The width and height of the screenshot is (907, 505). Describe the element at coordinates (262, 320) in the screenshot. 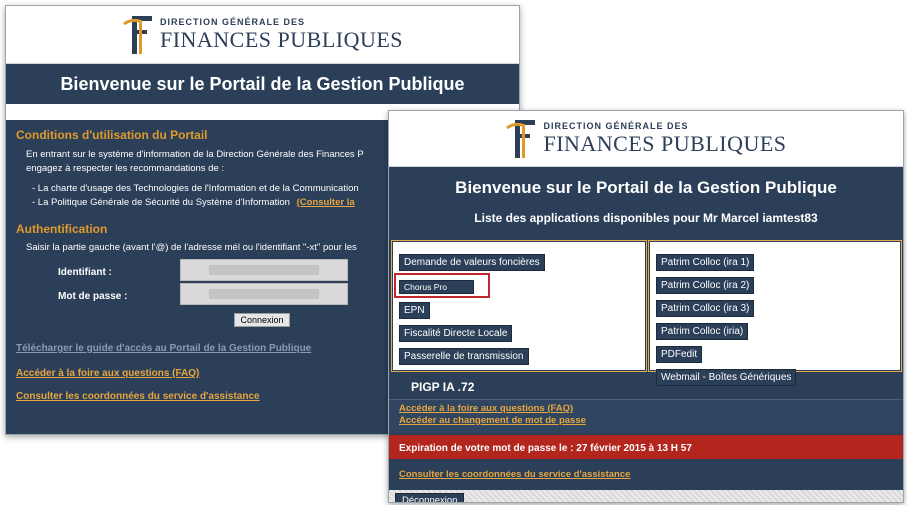

I see `connect-button: Connexion` at that location.